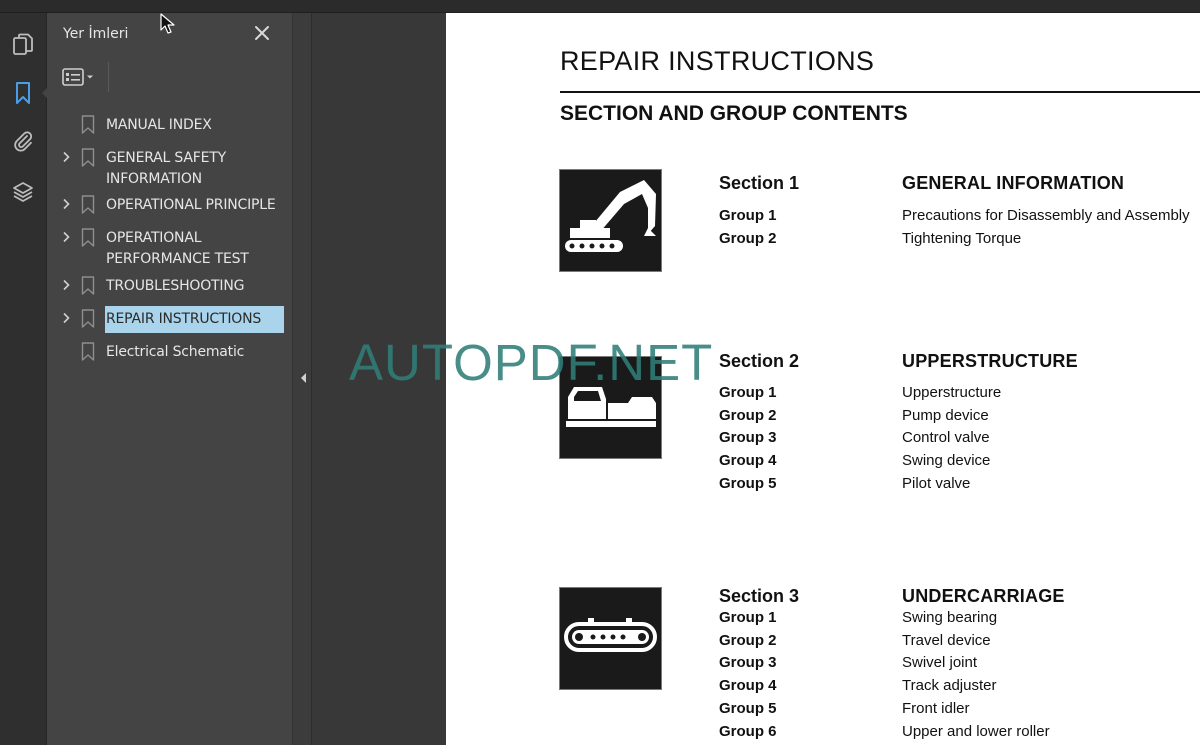  I want to click on bookmark-label: TROUBLESHOOTING, so click(175, 286).